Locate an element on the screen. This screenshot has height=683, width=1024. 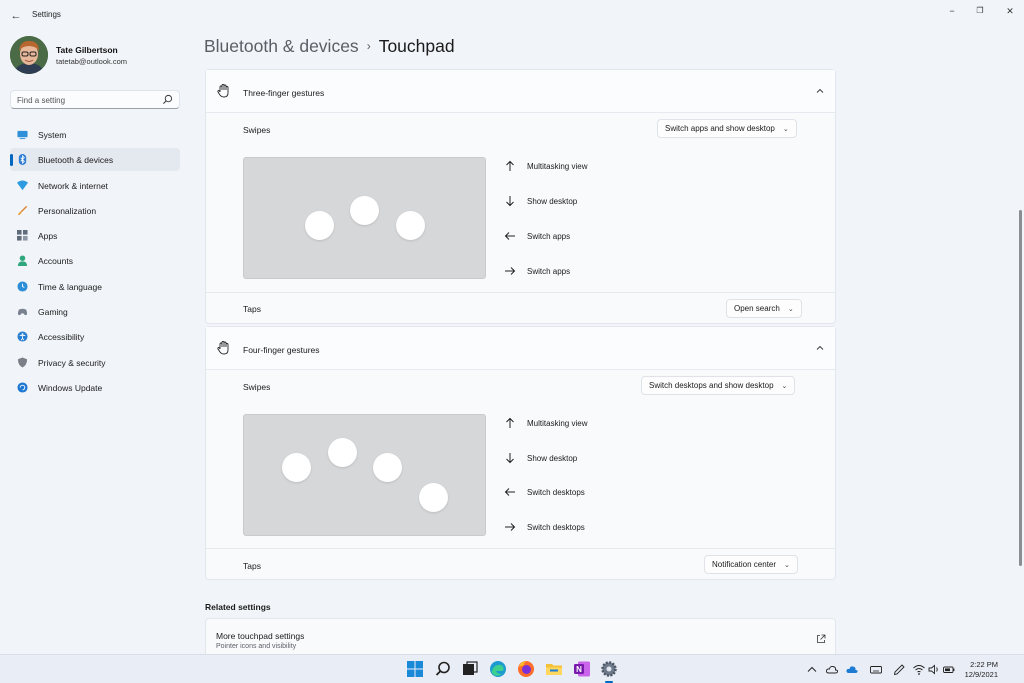
folder-icon is located at coordinates (554, 669).